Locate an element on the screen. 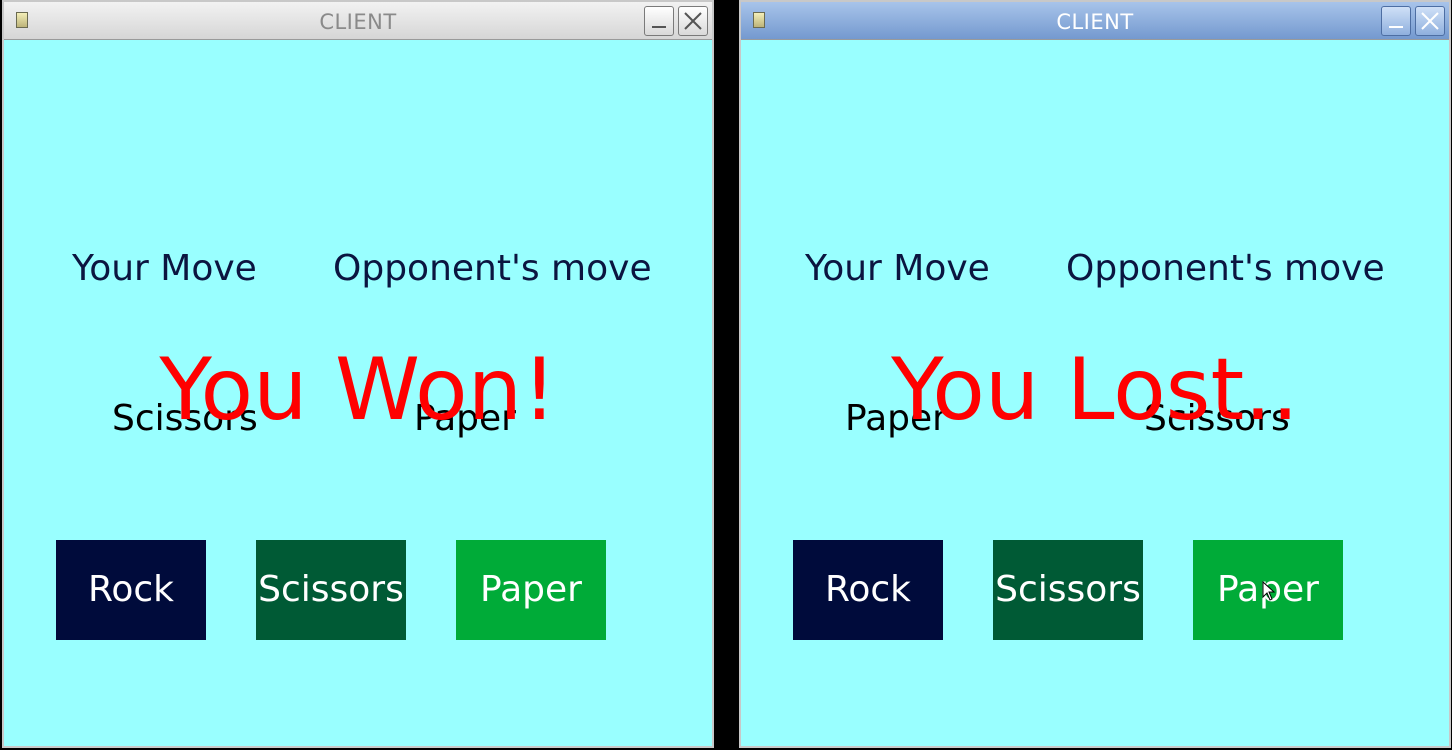 This screenshot has width=1452, height=750. paper-button: Paper is located at coordinates (531, 590).